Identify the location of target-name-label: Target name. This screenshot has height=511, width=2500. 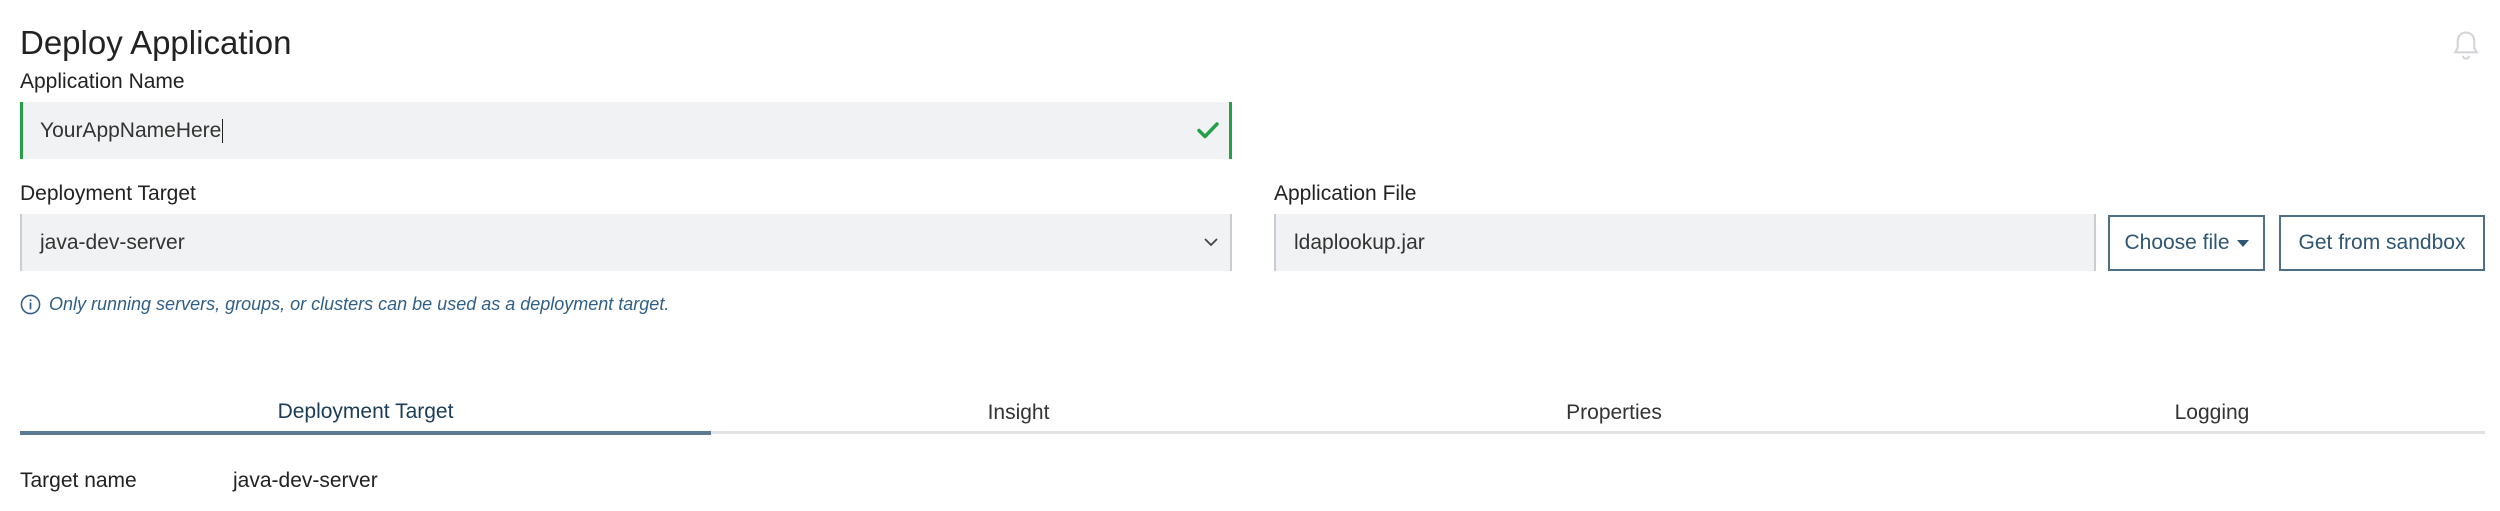
(78, 480).